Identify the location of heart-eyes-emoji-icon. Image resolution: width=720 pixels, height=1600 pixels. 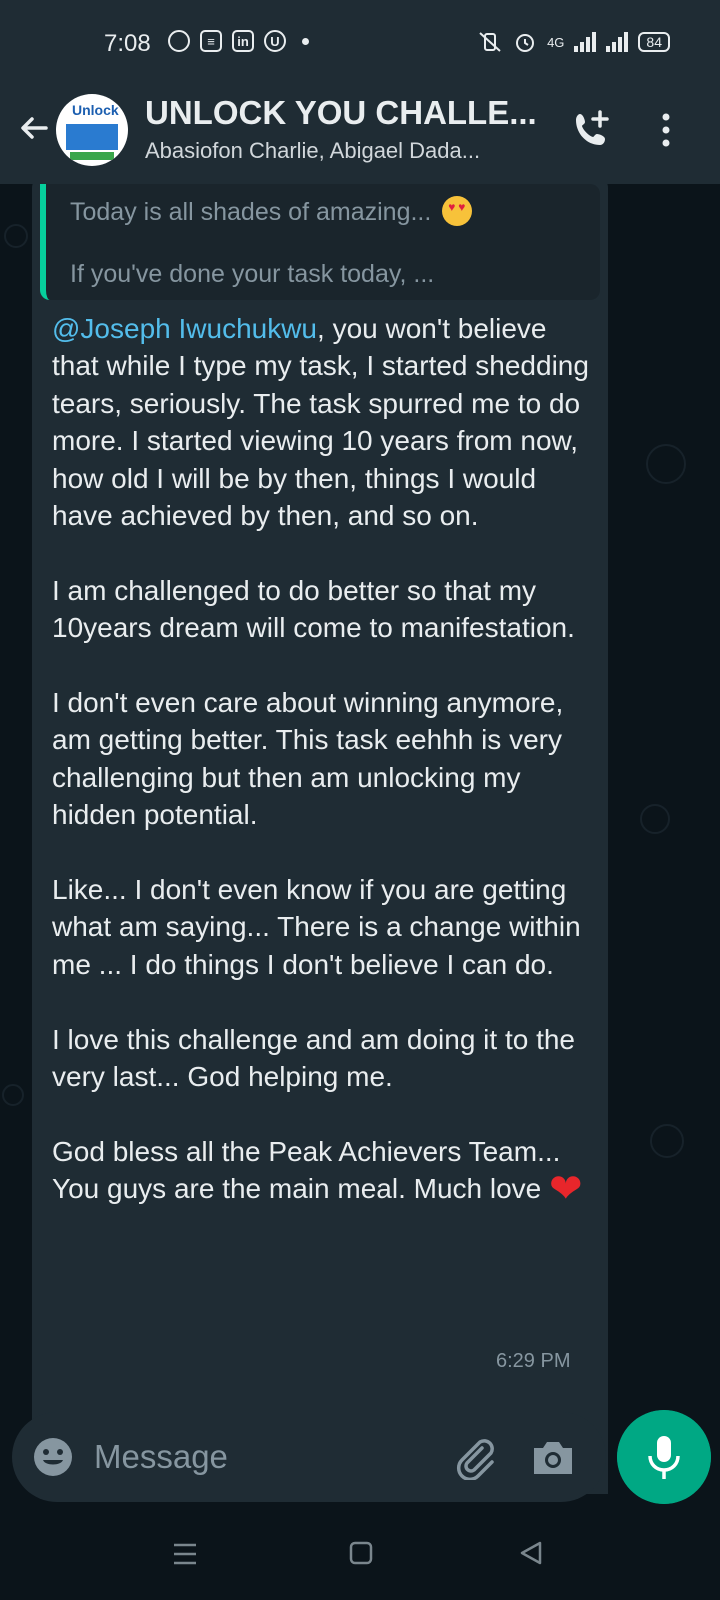
(457, 211).